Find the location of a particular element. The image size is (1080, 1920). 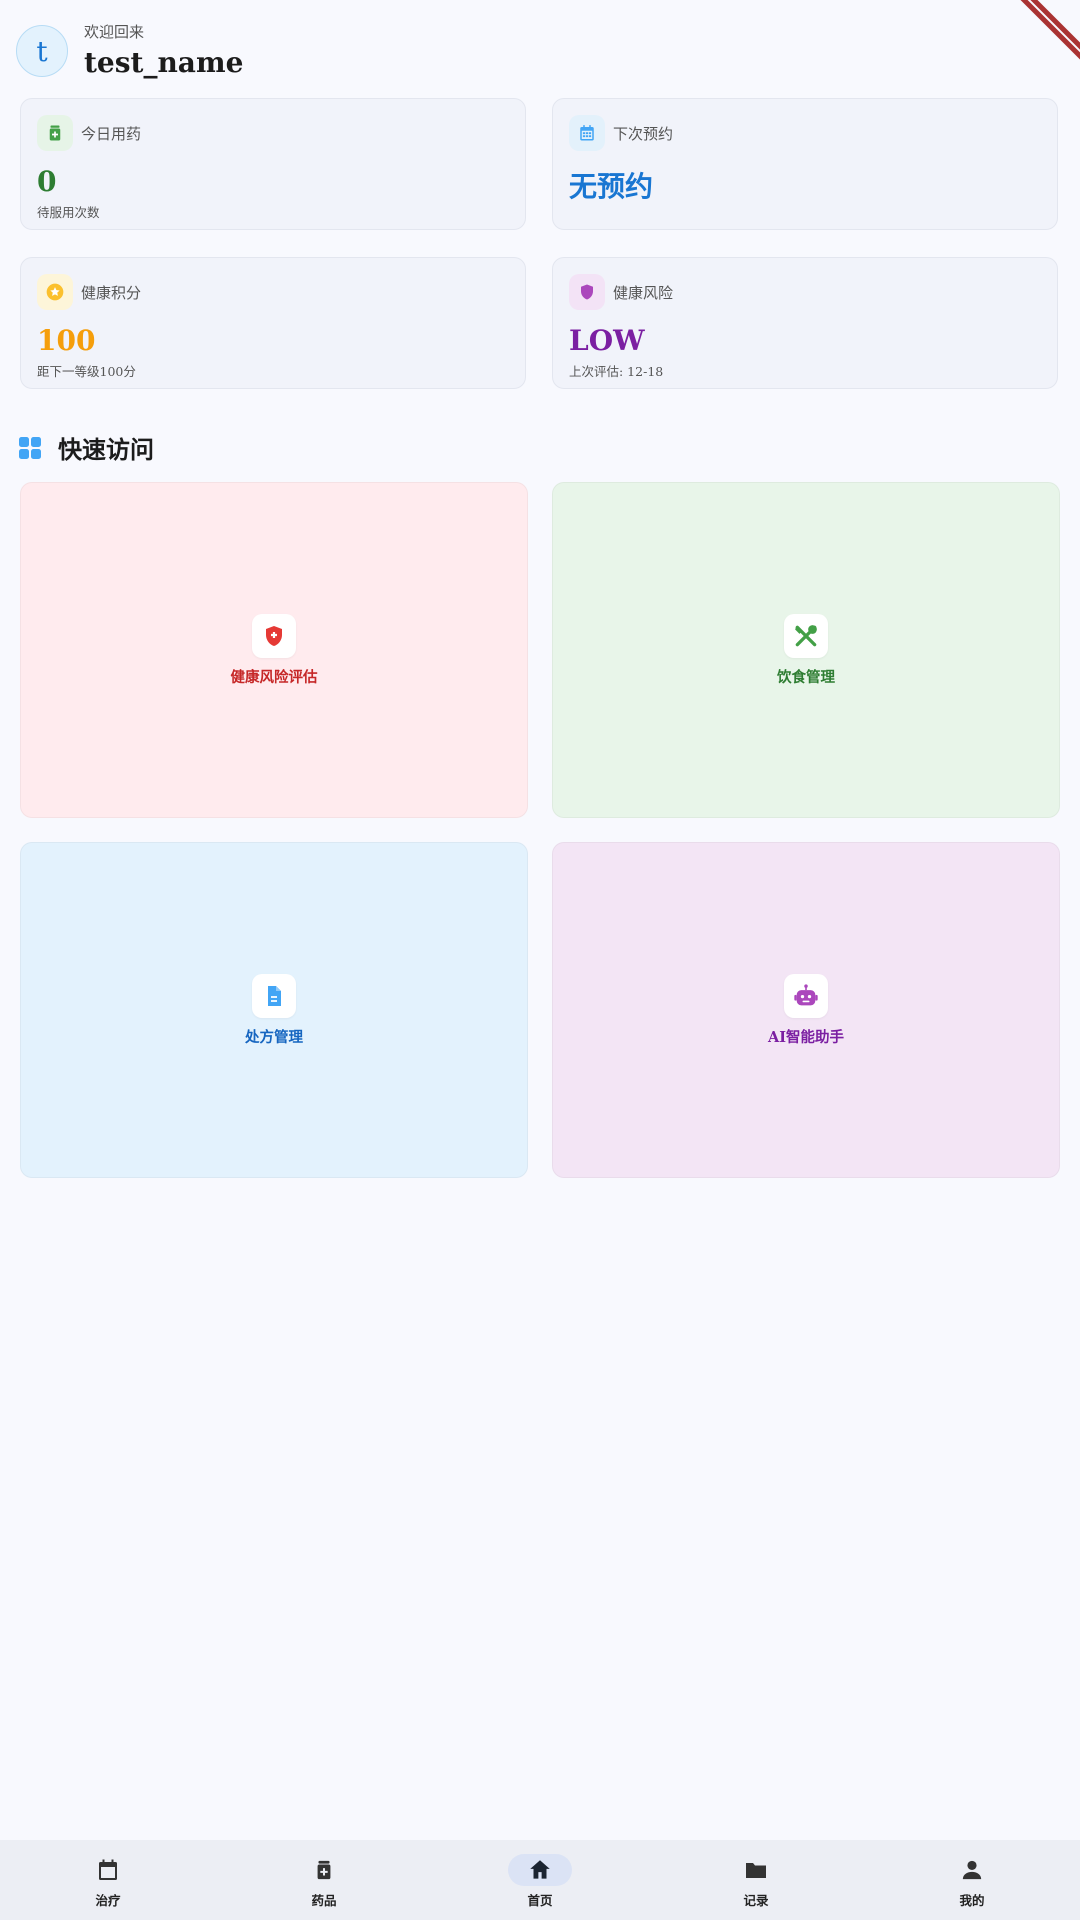

section-title: 快速访问 is located at coordinates (106, 449).